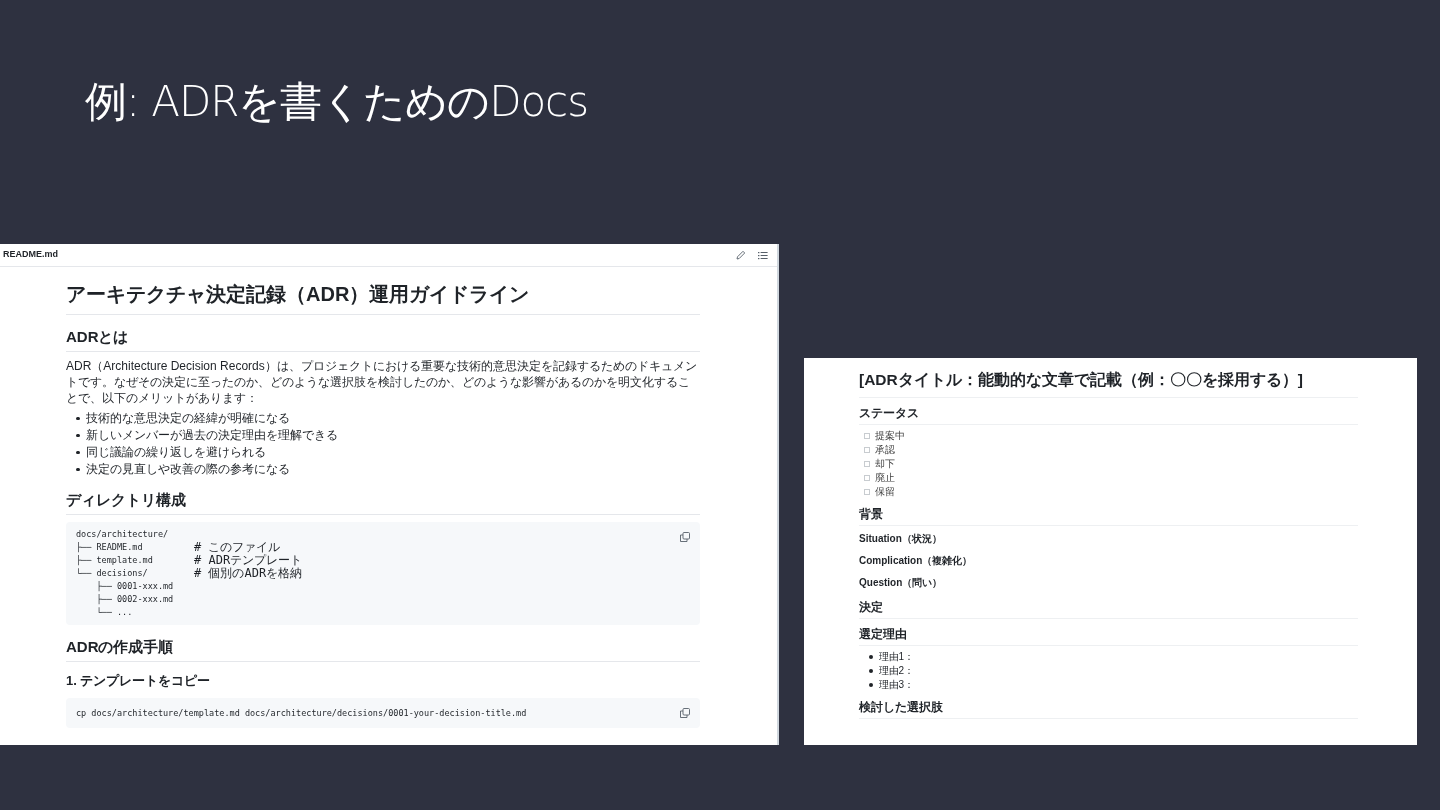 This screenshot has width=1440, height=810. I want to click on sub-heading: Situation（状況）, so click(901, 539).